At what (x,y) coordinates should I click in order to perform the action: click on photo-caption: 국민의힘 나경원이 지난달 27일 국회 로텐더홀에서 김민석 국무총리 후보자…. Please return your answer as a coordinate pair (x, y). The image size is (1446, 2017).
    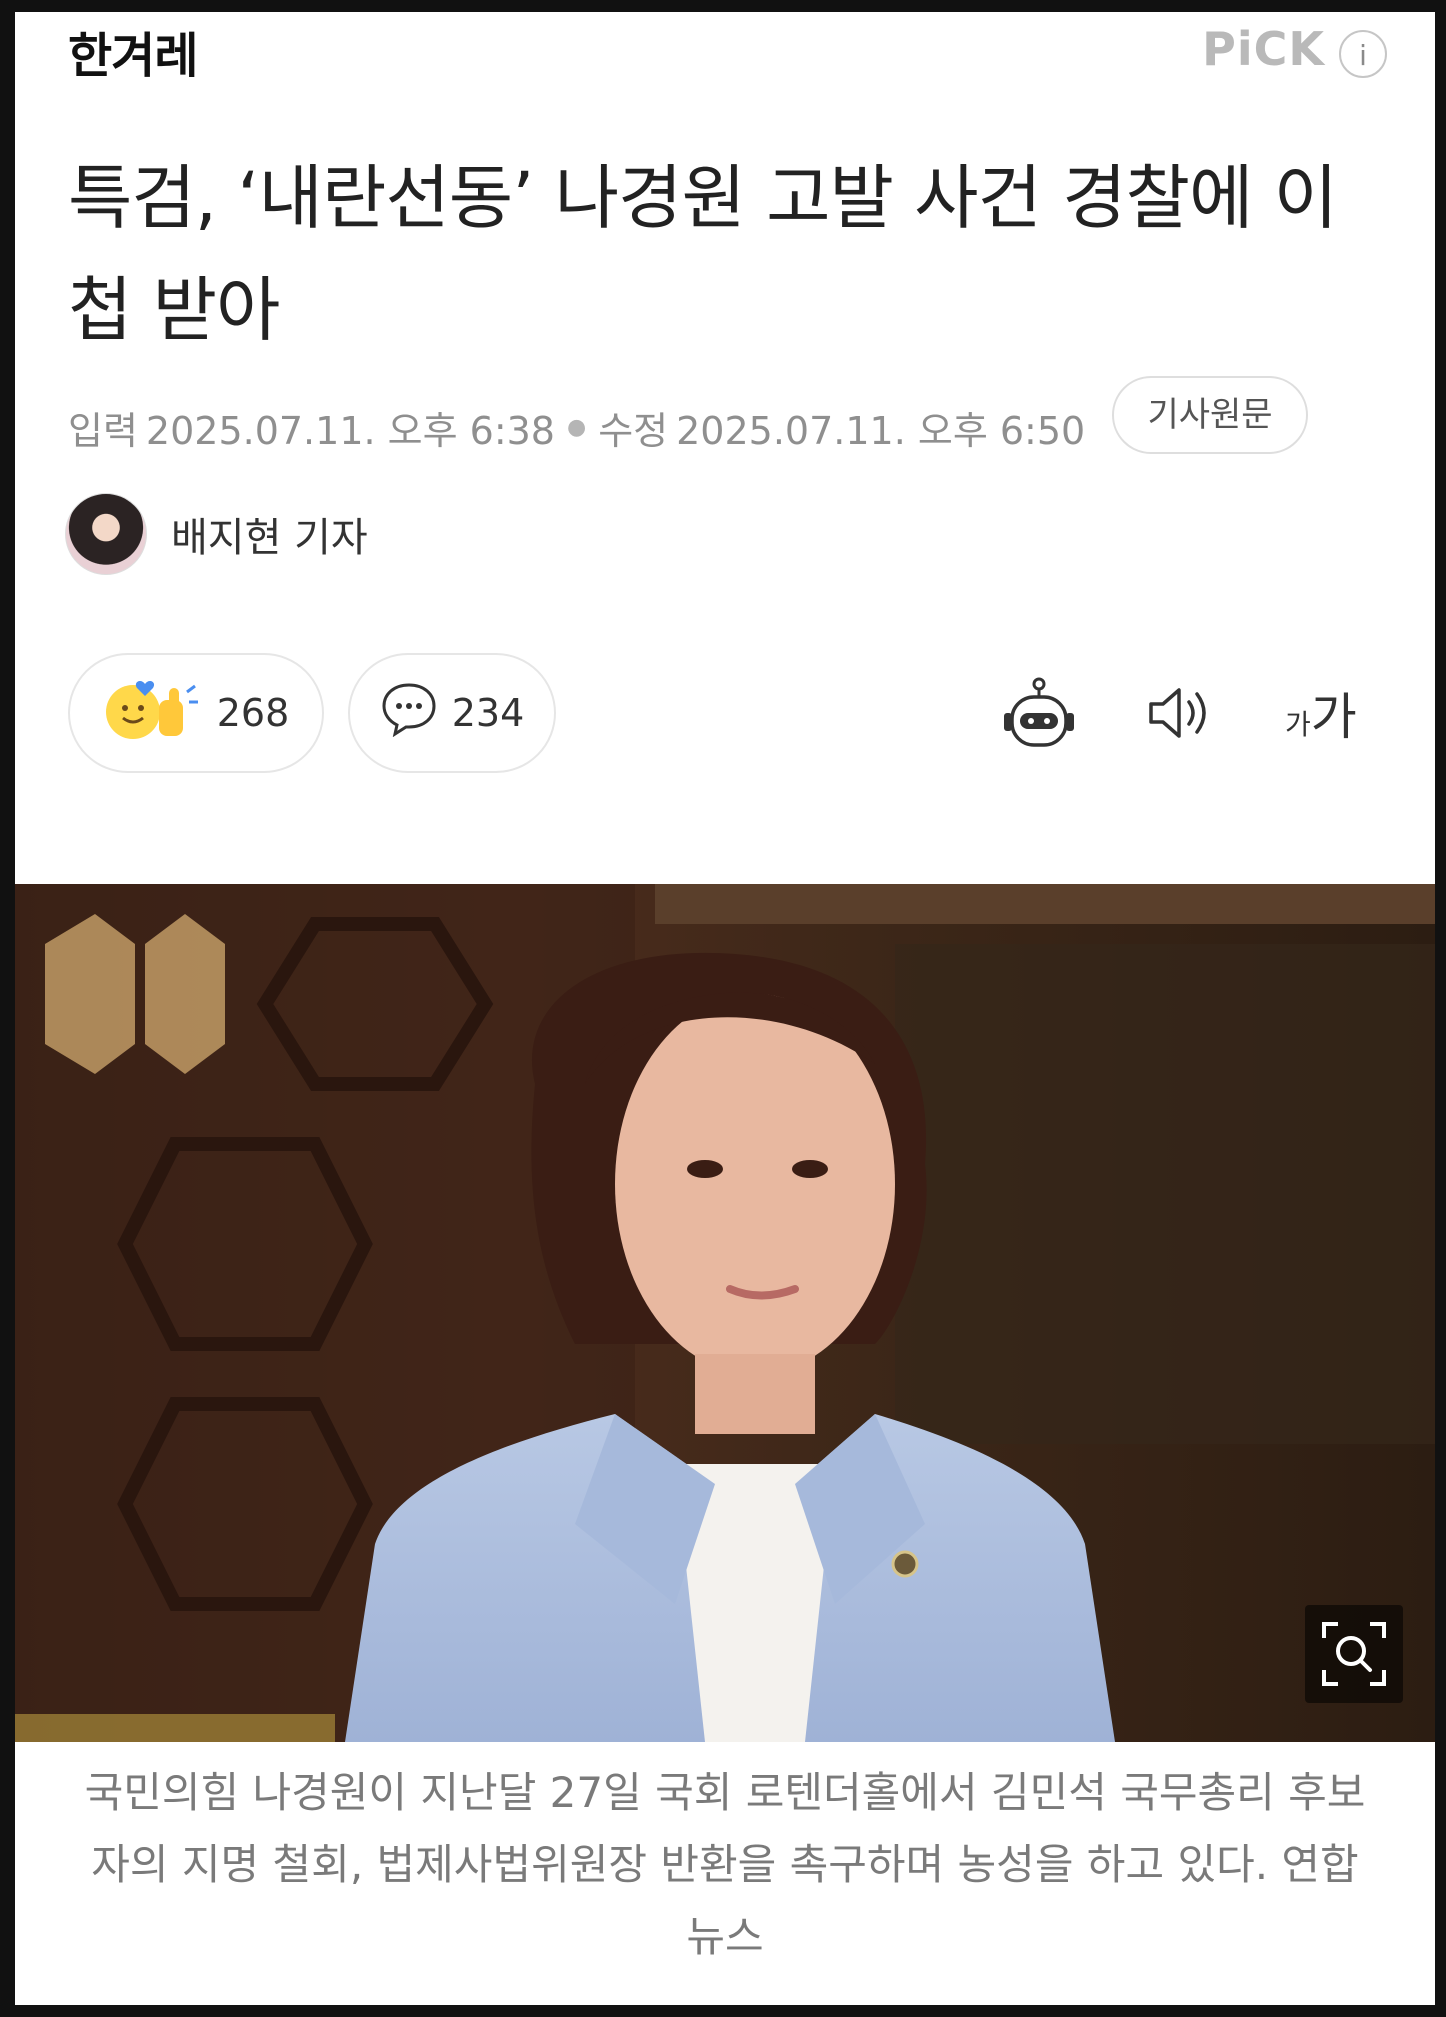
    Looking at the image, I should click on (725, 1864).